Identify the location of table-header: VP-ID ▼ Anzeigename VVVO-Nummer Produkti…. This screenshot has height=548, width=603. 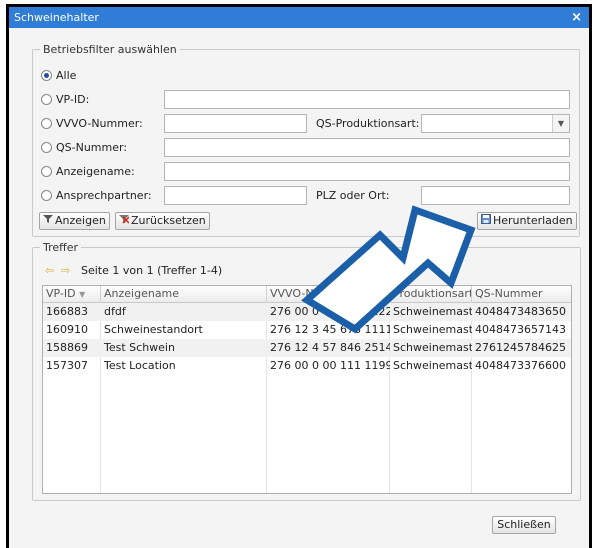
(307, 294).